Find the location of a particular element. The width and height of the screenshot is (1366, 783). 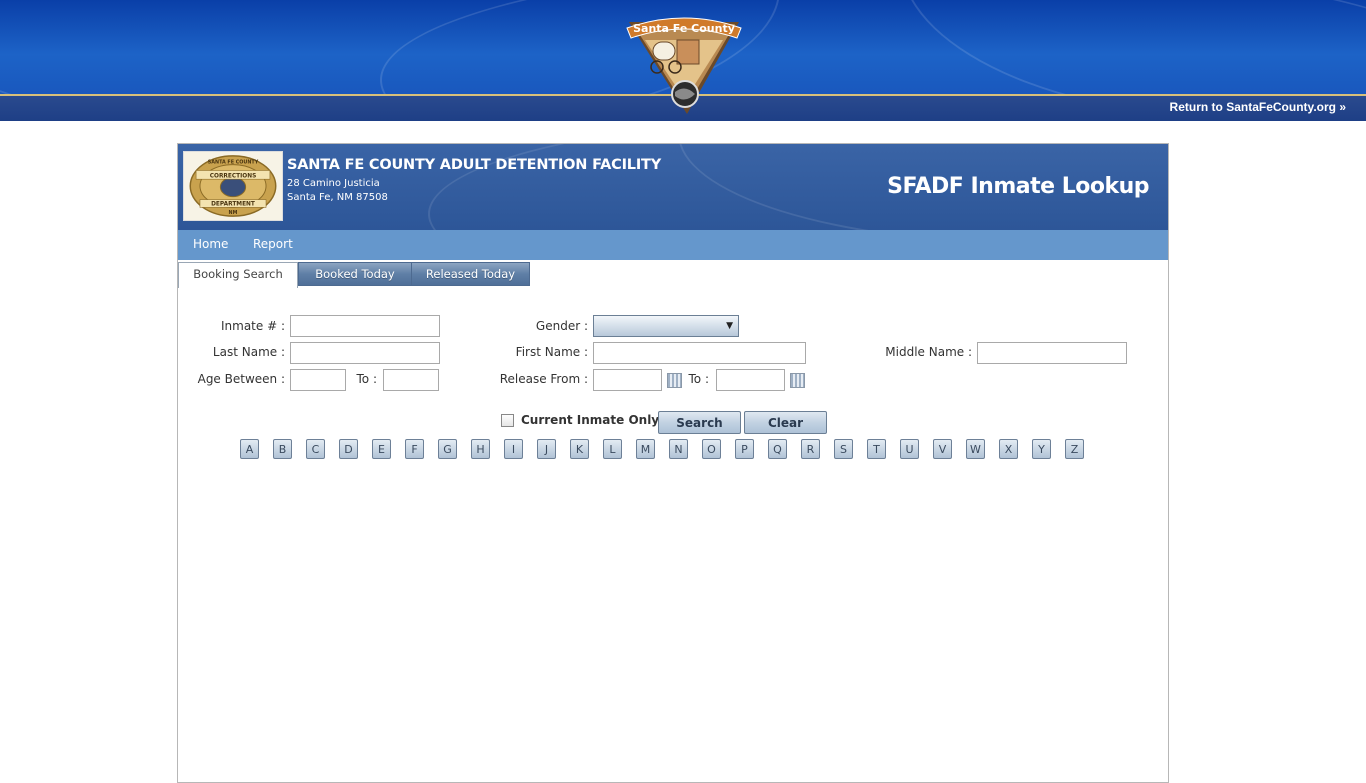

age-between-label: Age Between : is located at coordinates (241, 379).